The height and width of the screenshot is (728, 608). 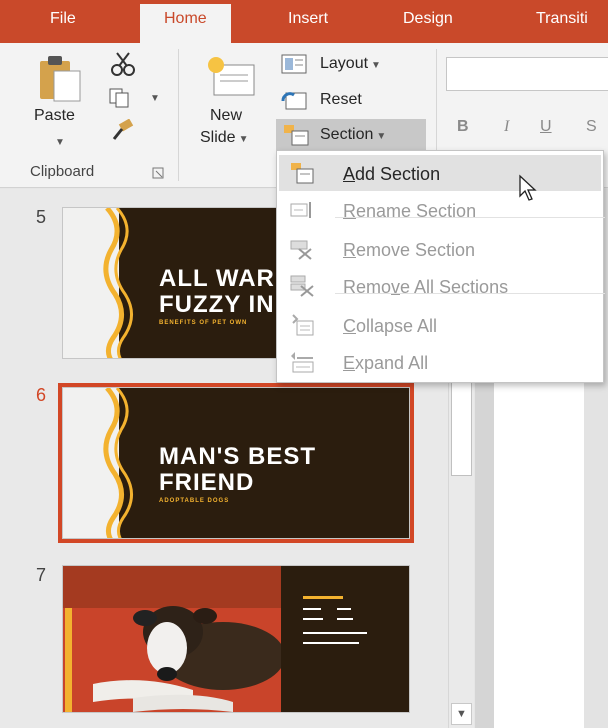 I want to click on paste-button: Paste ▼, so click(x=60, y=102).